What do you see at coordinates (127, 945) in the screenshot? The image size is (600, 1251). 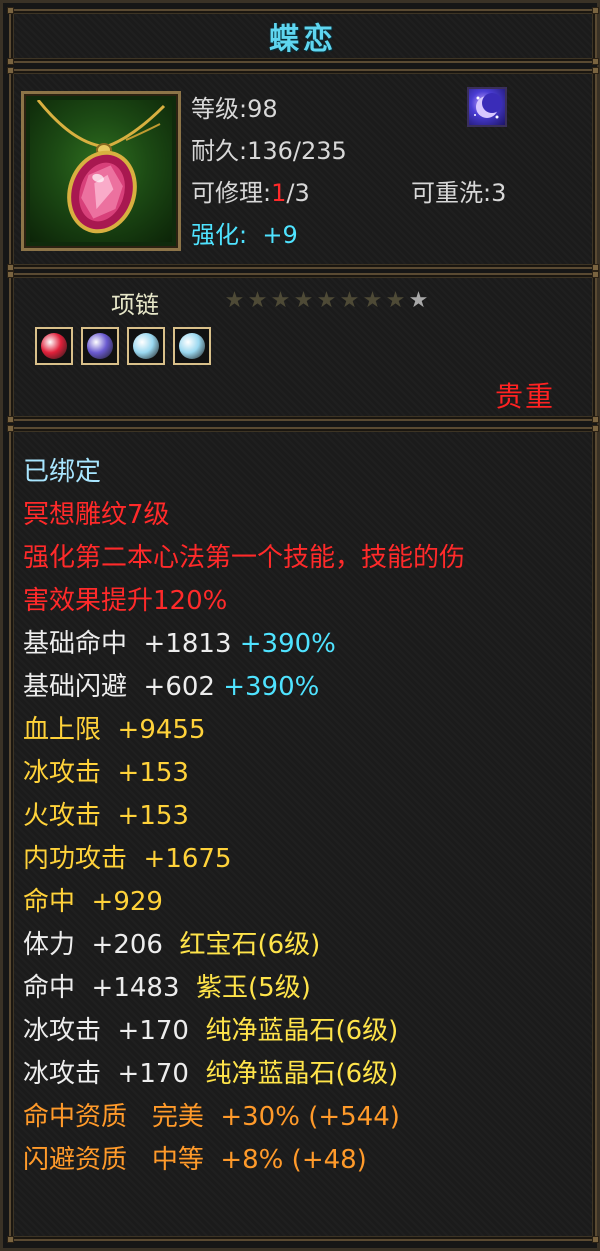 I see `gem-stat-value: +206` at bounding box center [127, 945].